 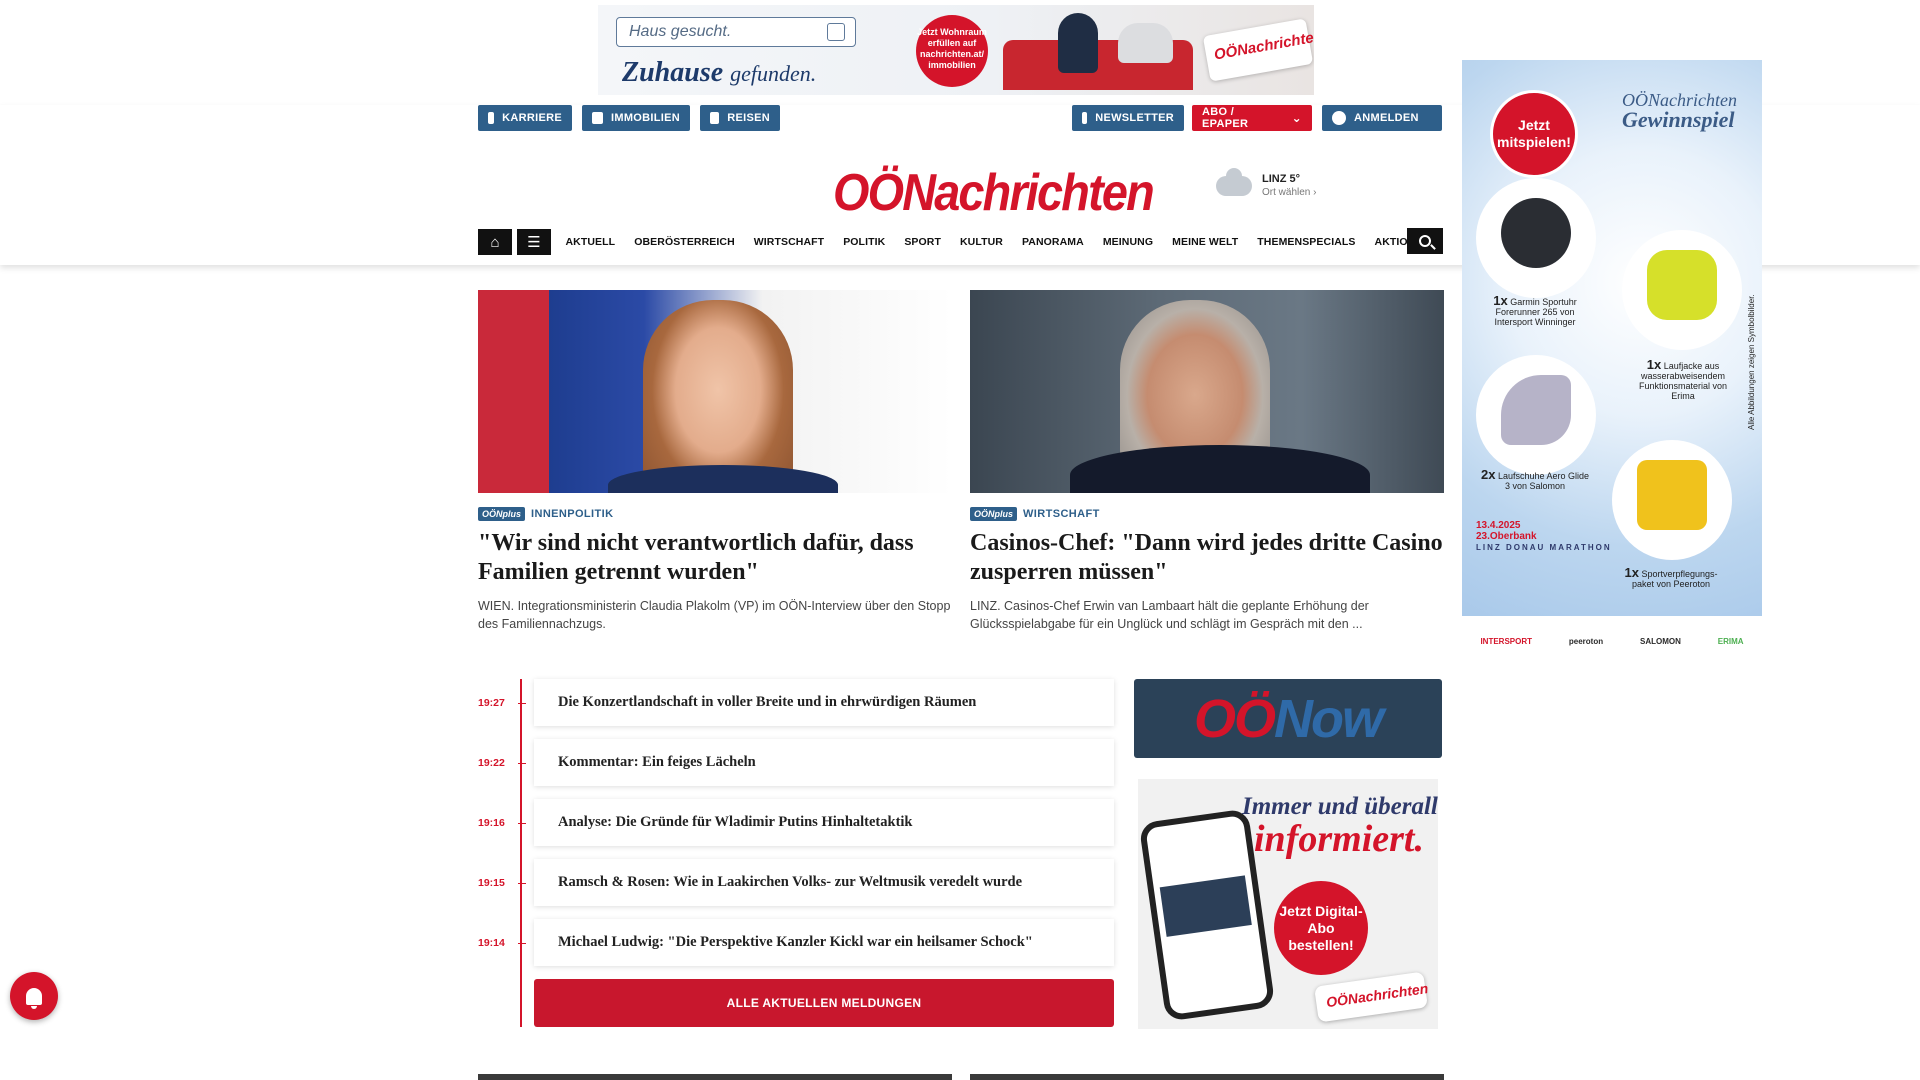 I want to click on teaser-kicker: WIRTSCHAFT, so click(x=1061, y=514).